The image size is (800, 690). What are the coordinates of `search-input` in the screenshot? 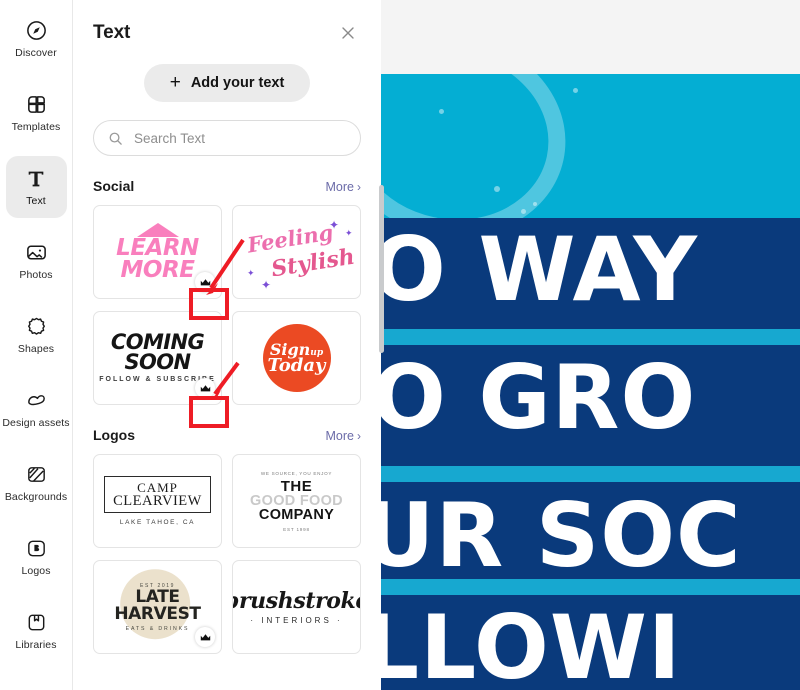 It's located at (239, 138).